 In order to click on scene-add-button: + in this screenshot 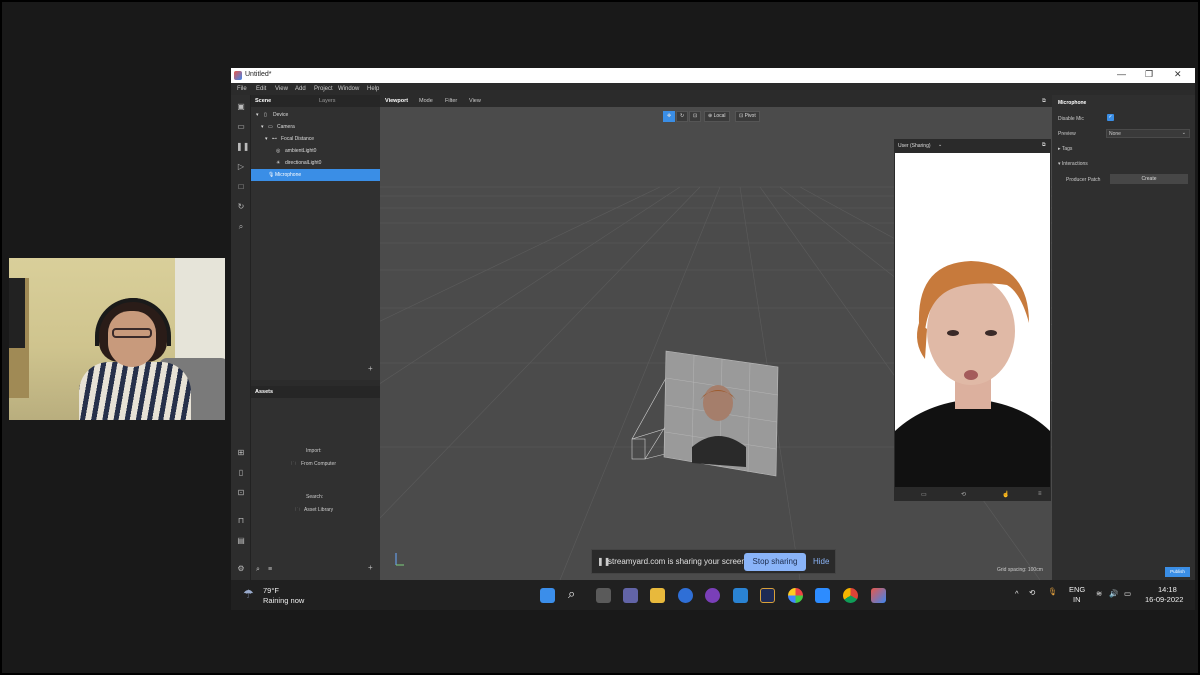, I will do `click(370, 368)`.